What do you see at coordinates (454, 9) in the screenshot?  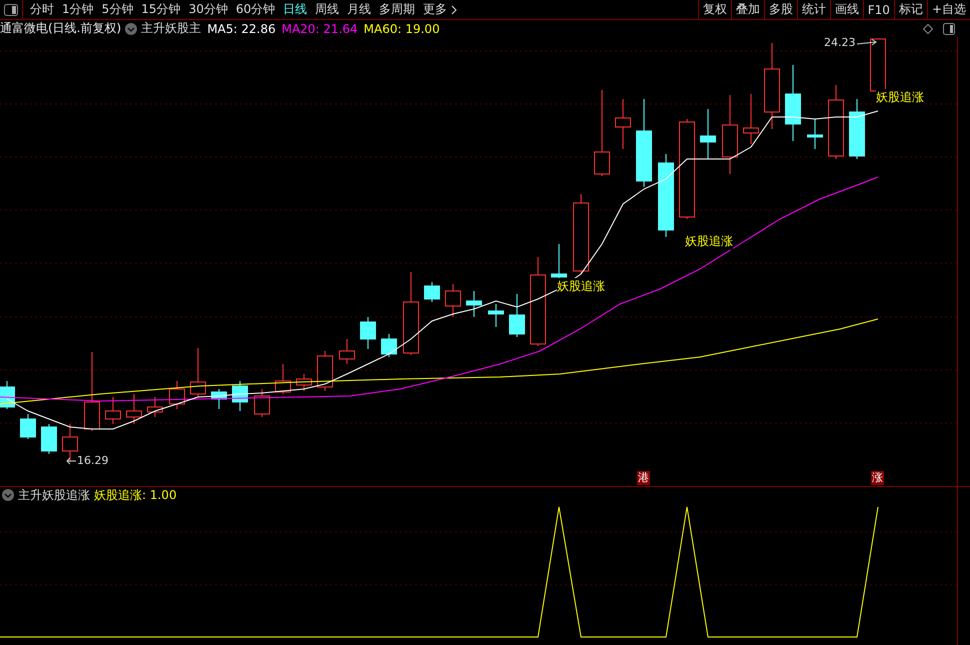 I see `chevron-right-icon` at bounding box center [454, 9].